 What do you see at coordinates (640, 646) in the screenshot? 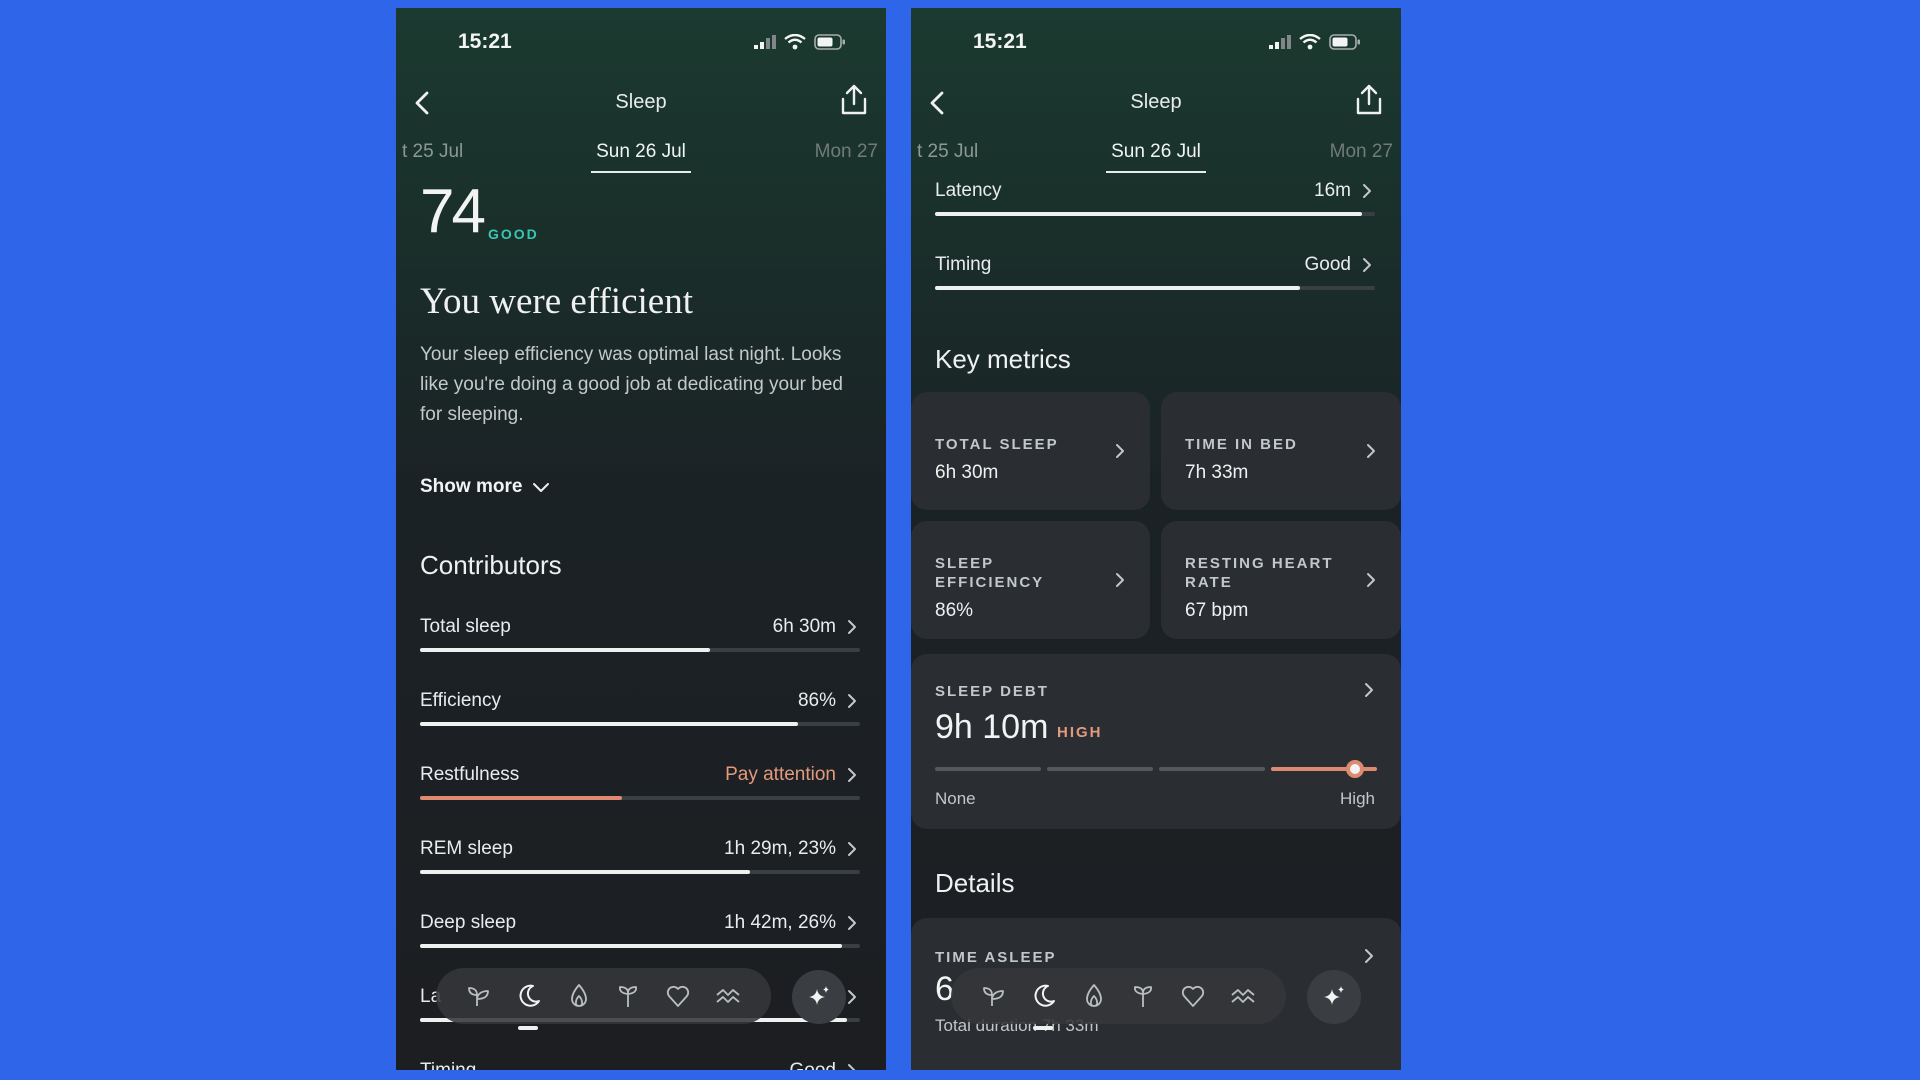
I see `contributor-row: Total sleep 6h 30m` at bounding box center [640, 646].